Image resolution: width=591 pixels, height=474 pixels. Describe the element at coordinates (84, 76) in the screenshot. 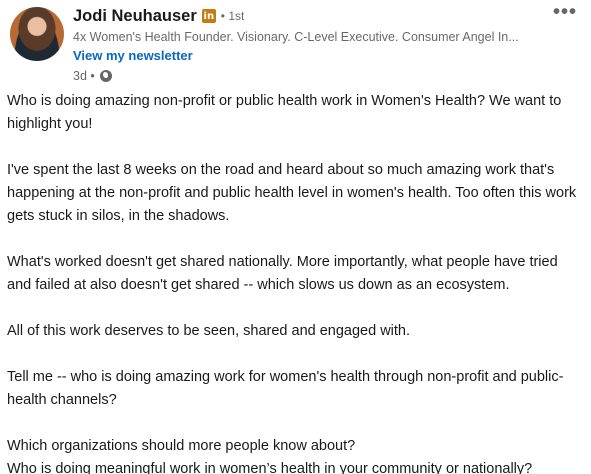

I see `post-time: 3d •` at that location.